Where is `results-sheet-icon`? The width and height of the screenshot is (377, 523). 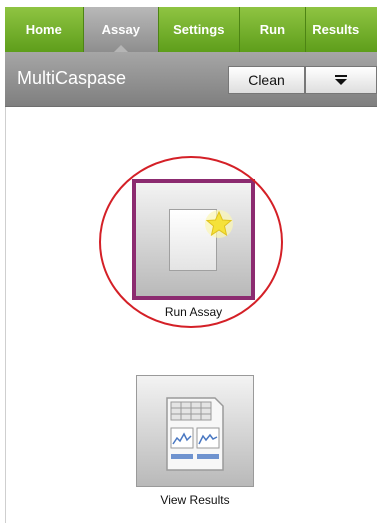
results-sheet-icon is located at coordinates (195, 434).